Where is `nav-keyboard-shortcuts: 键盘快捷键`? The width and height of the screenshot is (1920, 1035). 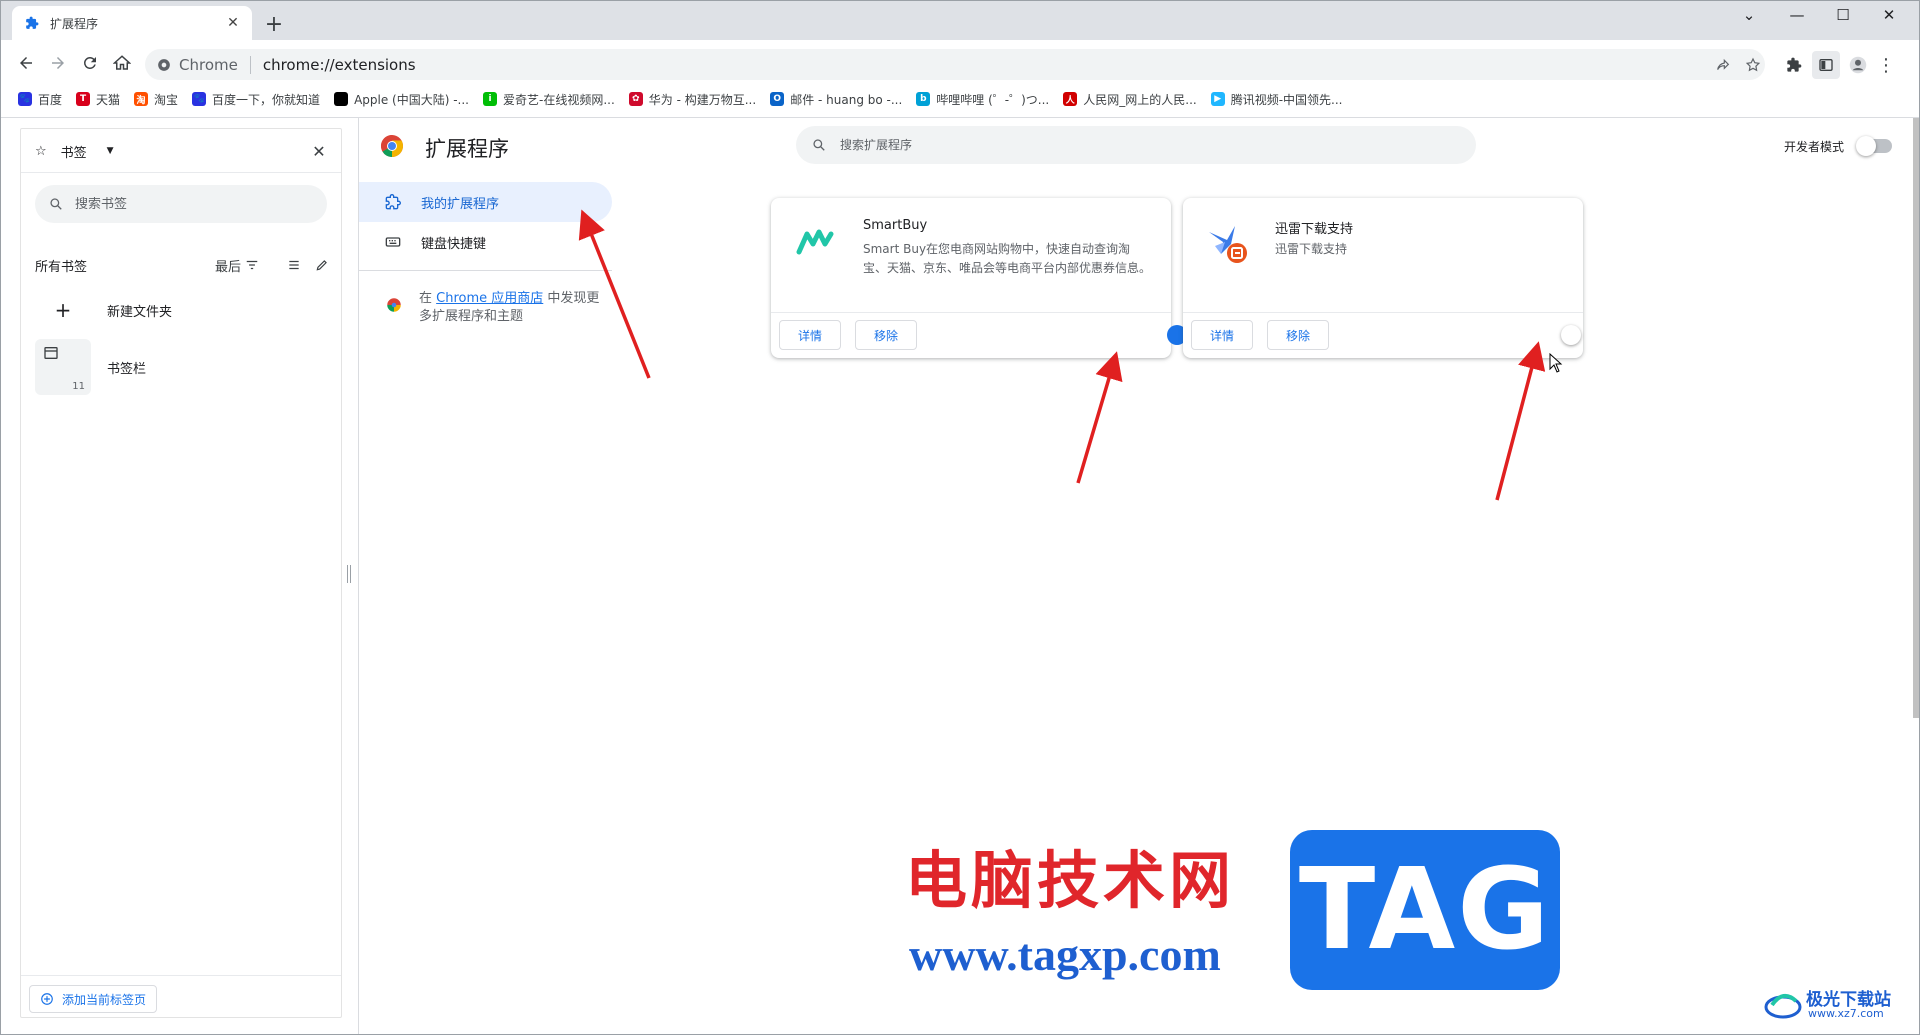 nav-keyboard-shortcuts: 键盘快捷键 is located at coordinates (422, 242).